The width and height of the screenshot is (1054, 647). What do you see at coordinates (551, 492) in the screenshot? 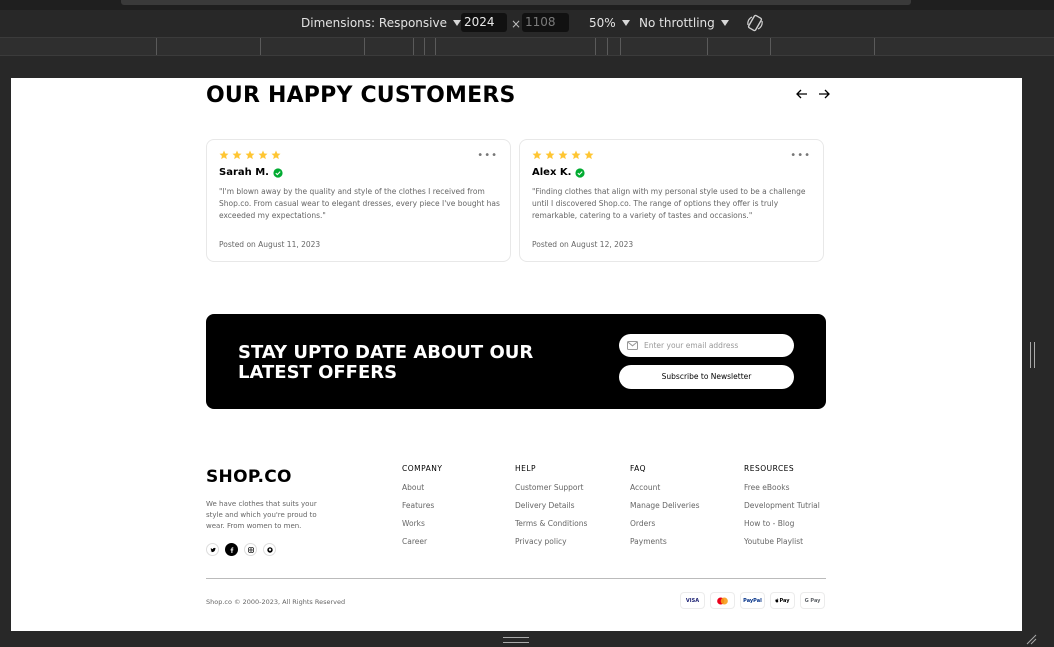
I see `footer-link: Customer Support` at bounding box center [551, 492].